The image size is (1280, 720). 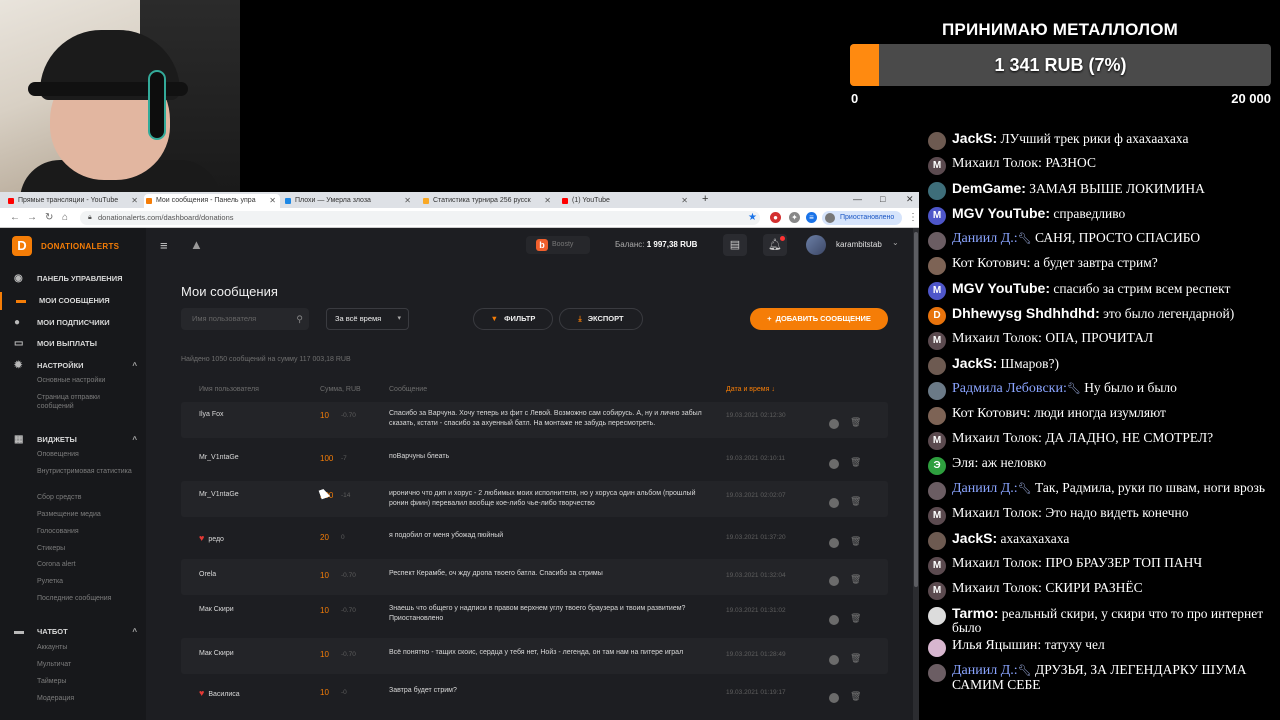 I want to click on hamburger-menu-icon: ≡, so click(x=164, y=245).